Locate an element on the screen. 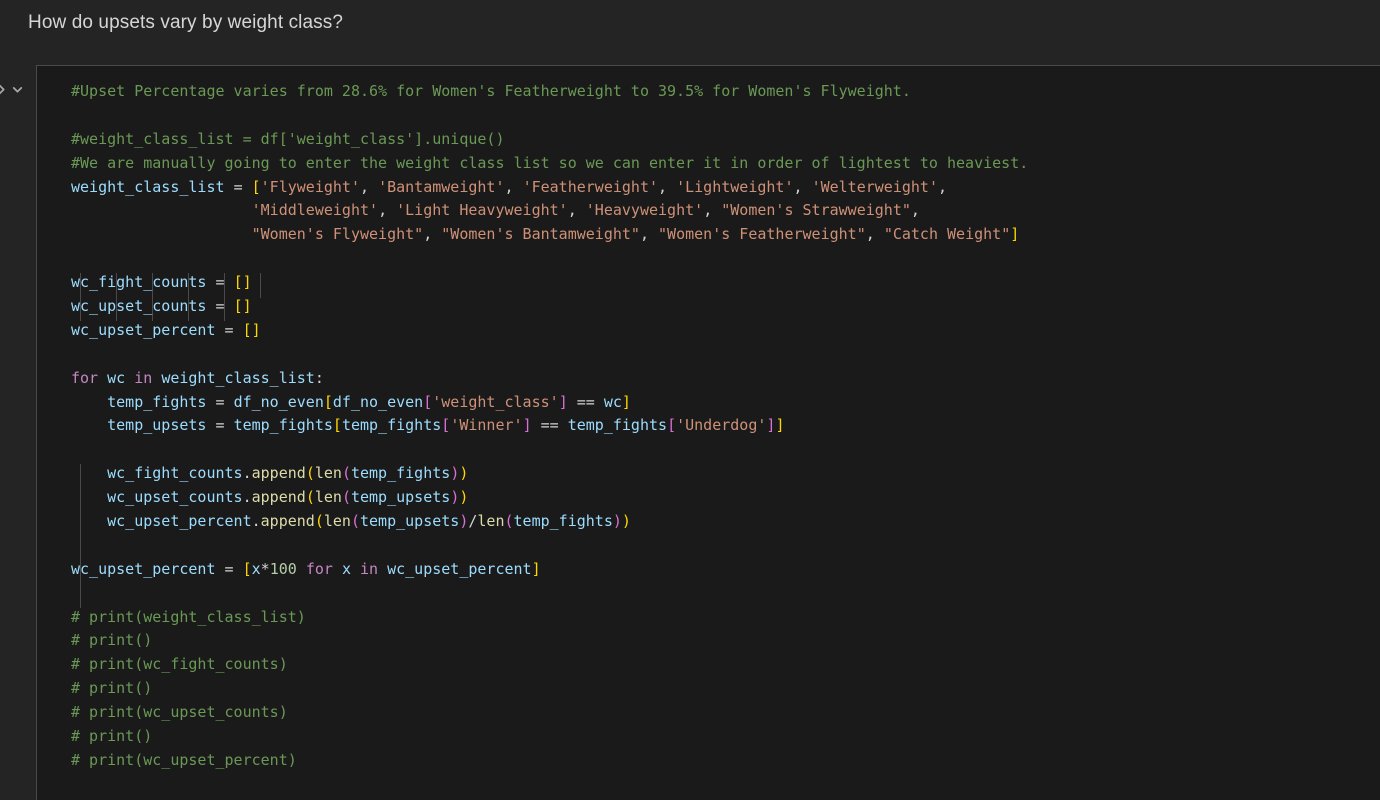  code-line: # print(wc_upset_percent) is located at coordinates (184, 759).